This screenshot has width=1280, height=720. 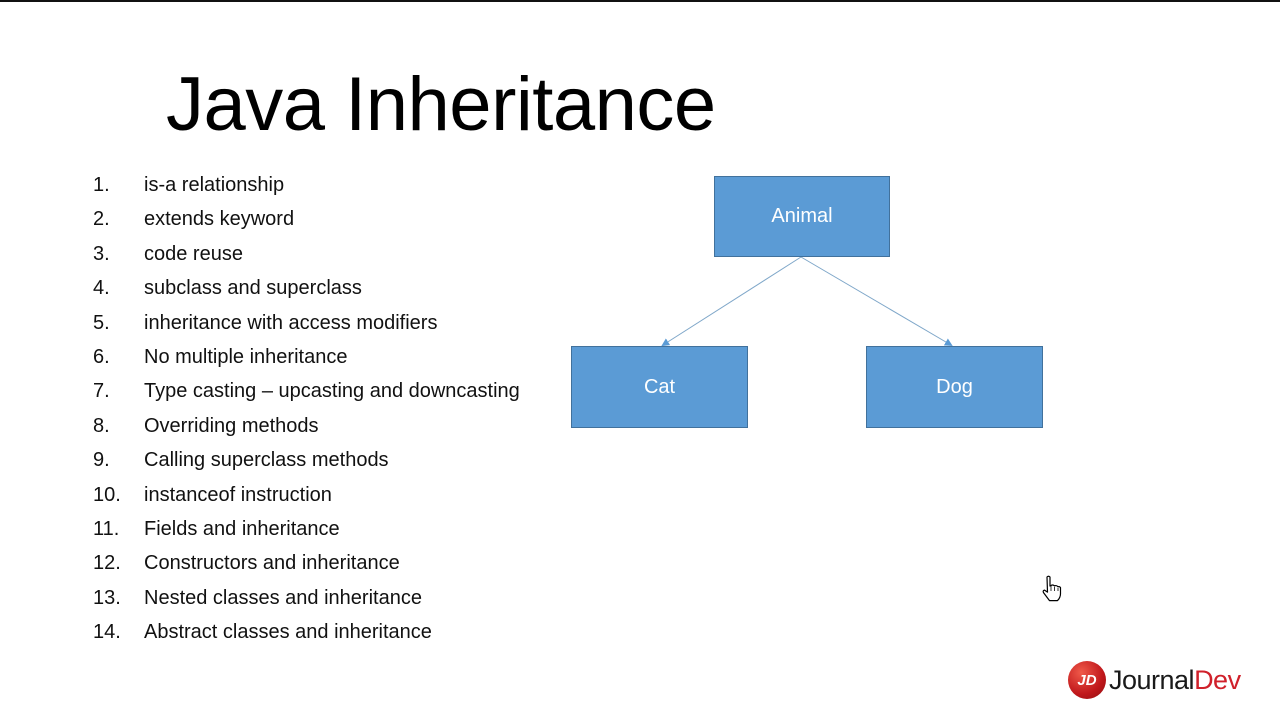 I want to click on item-number: 10., so click(x=107, y=494).